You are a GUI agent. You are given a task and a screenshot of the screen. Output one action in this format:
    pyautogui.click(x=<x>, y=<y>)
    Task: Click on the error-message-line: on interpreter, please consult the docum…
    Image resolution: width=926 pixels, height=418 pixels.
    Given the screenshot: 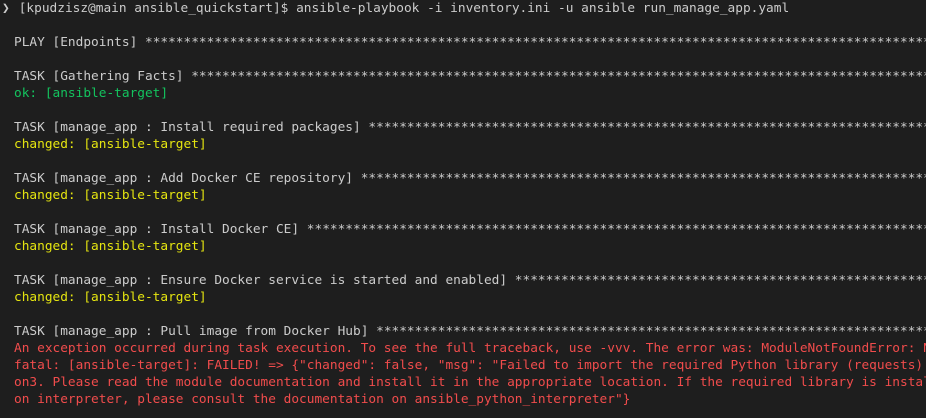 What is the action you would take?
    pyautogui.click(x=322, y=399)
    